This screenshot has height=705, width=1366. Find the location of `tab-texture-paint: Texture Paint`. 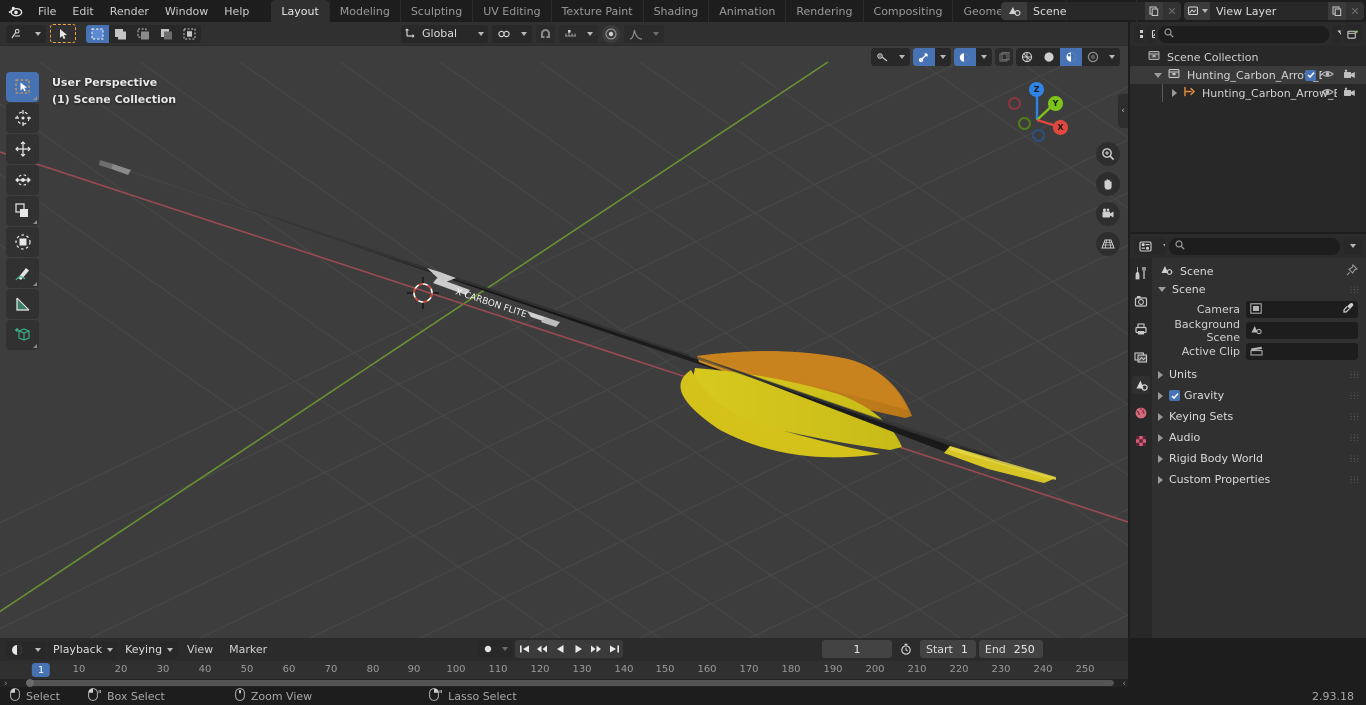

tab-texture-paint: Texture Paint is located at coordinates (596, 11).